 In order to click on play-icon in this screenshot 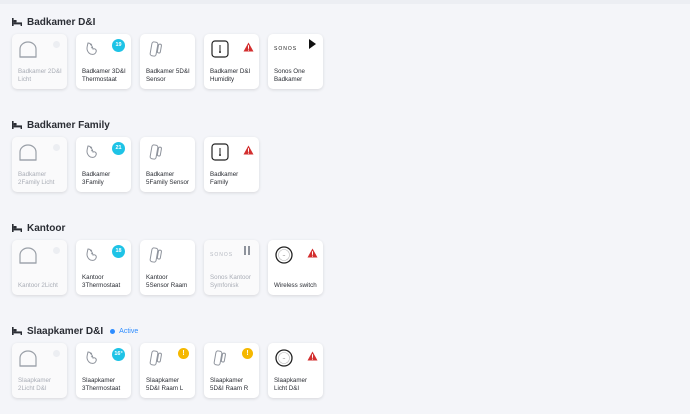, I will do `click(312, 44)`.